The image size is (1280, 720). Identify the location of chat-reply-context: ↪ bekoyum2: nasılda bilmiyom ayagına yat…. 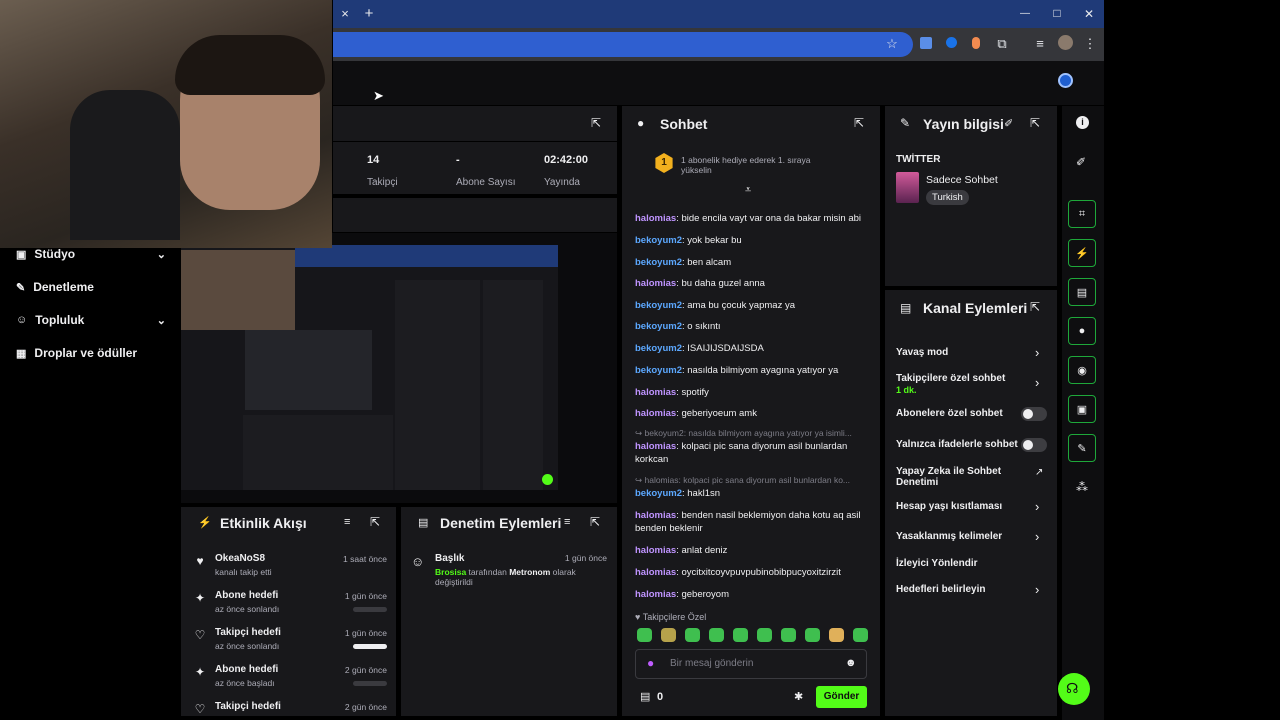
(752, 433).